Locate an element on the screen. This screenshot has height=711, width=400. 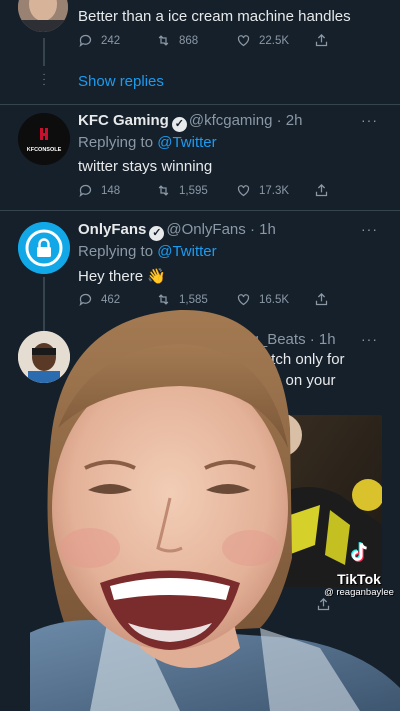
handle-time: @OnlyFans · 1h is located at coordinates (220, 229).